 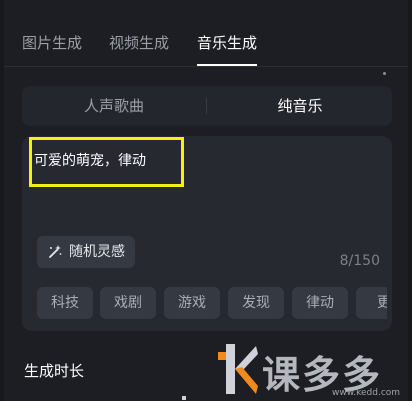 What do you see at coordinates (371, 303) in the screenshot?
I see `tag-chip-partial: 更` at bounding box center [371, 303].